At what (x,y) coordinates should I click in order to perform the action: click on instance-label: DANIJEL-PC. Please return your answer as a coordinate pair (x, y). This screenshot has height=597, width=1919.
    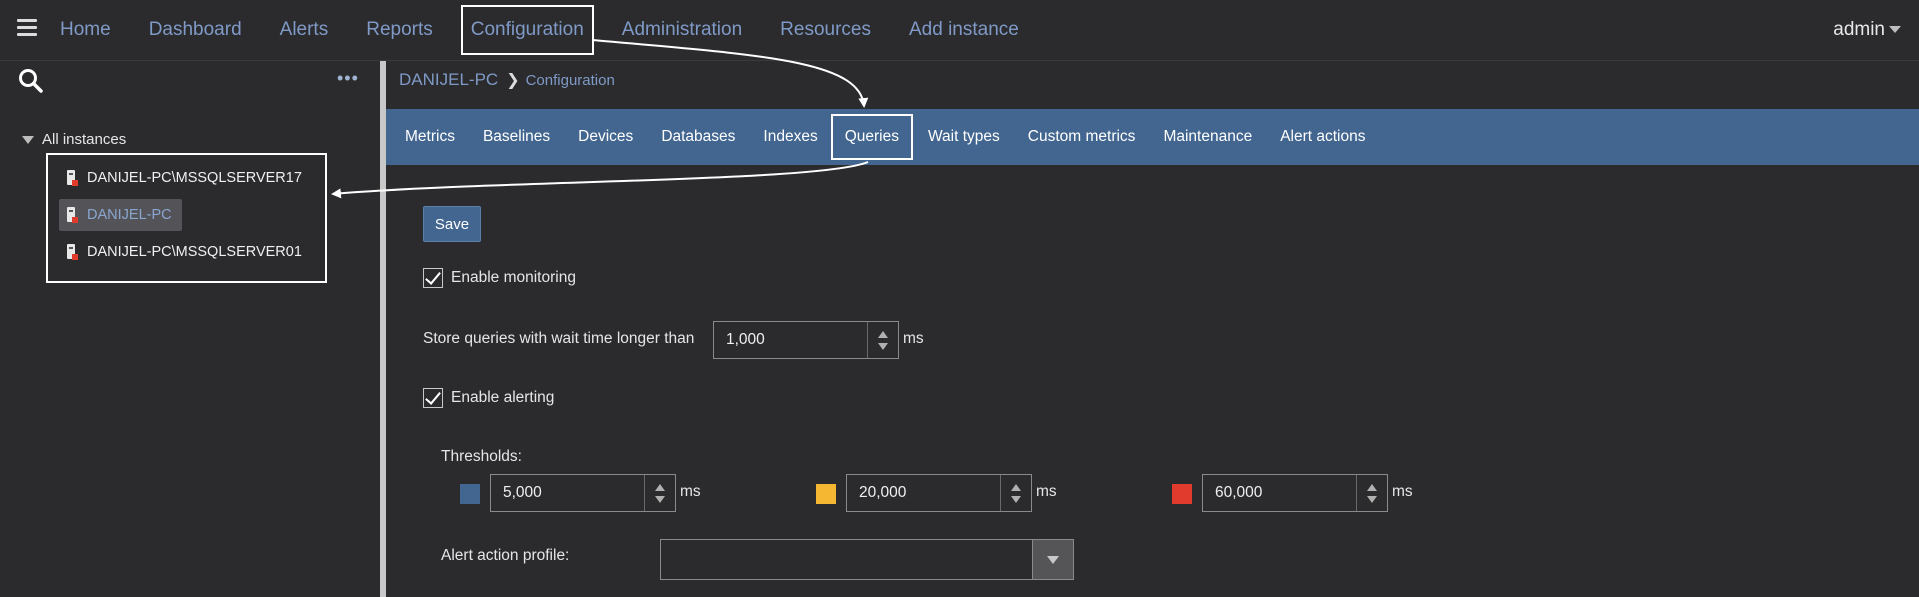
    Looking at the image, I should click on (129, 215).